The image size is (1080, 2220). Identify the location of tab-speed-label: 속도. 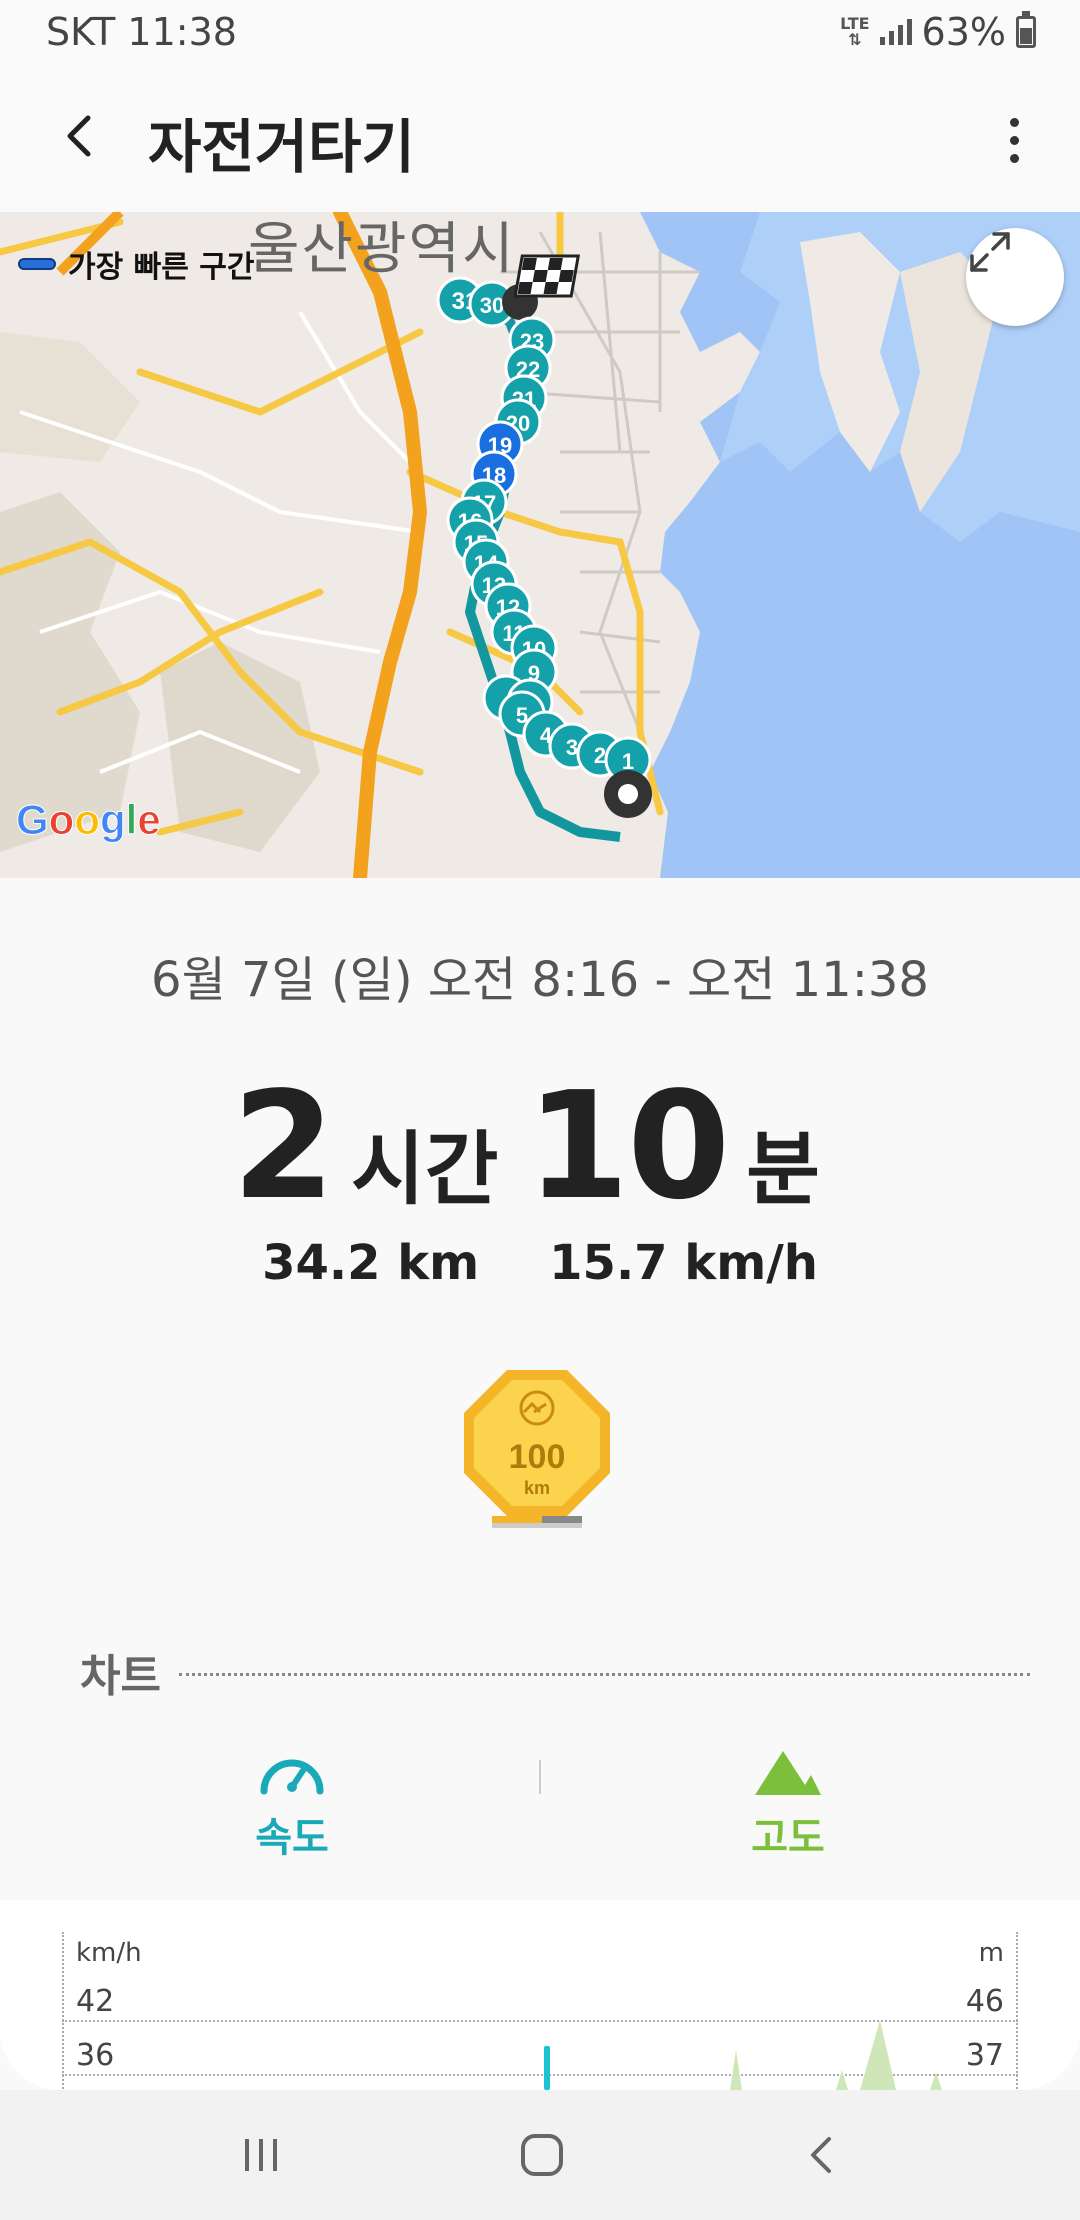
(292, 1838).